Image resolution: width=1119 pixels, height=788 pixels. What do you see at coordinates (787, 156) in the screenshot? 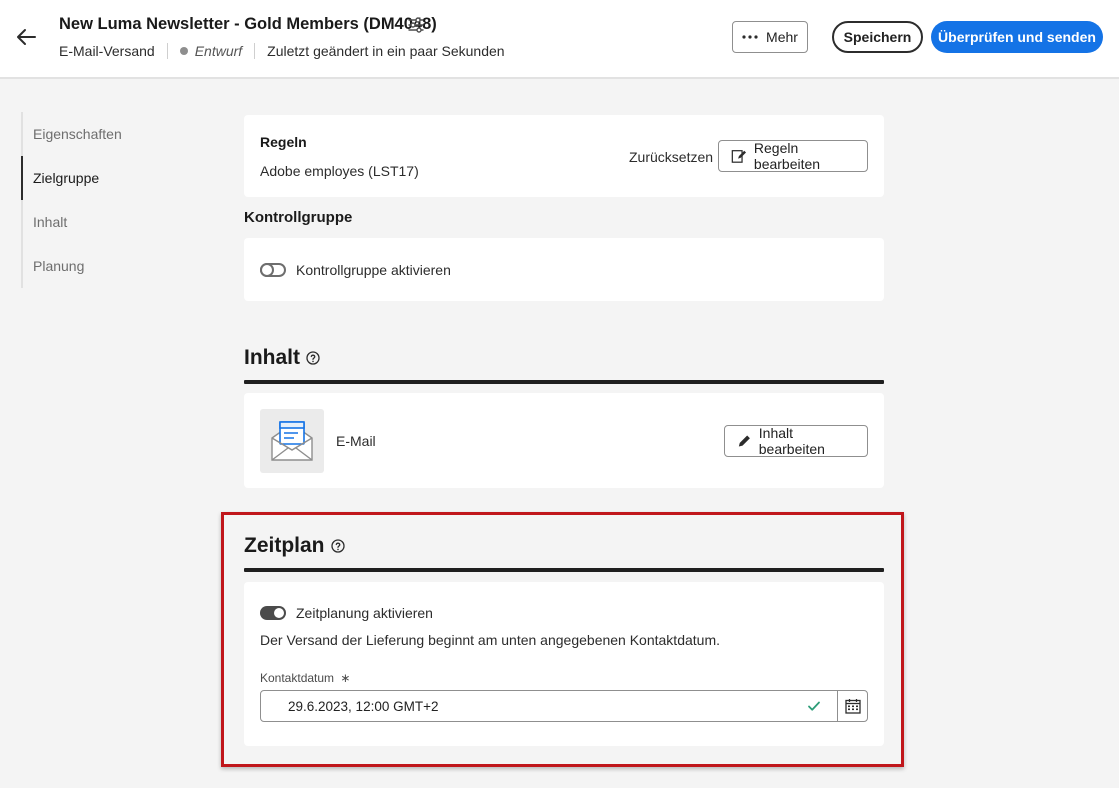
I see `edit-rules-label: Regeln bearbeiten` at bounding box center [787, 156].